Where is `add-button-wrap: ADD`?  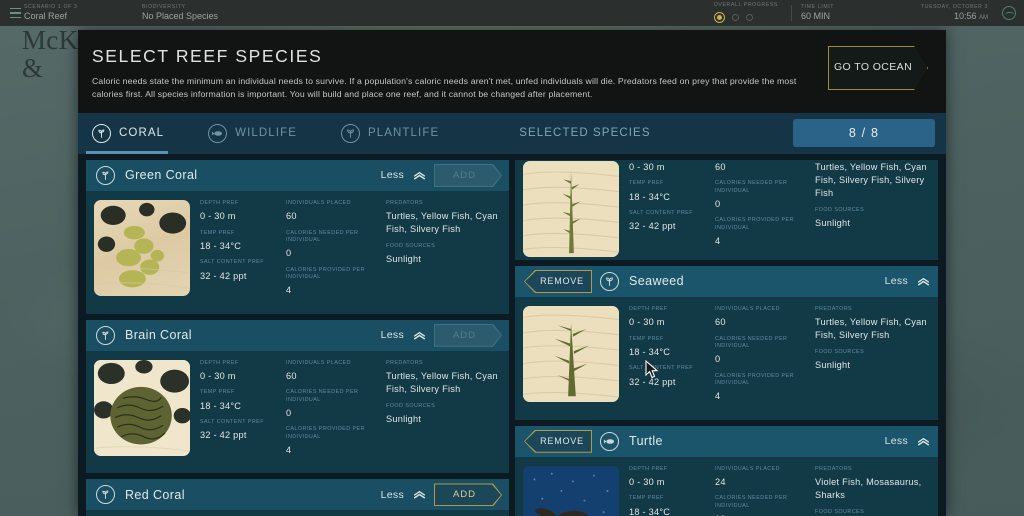 add-button-wrap: ADD is located at coordinates (468, 175).